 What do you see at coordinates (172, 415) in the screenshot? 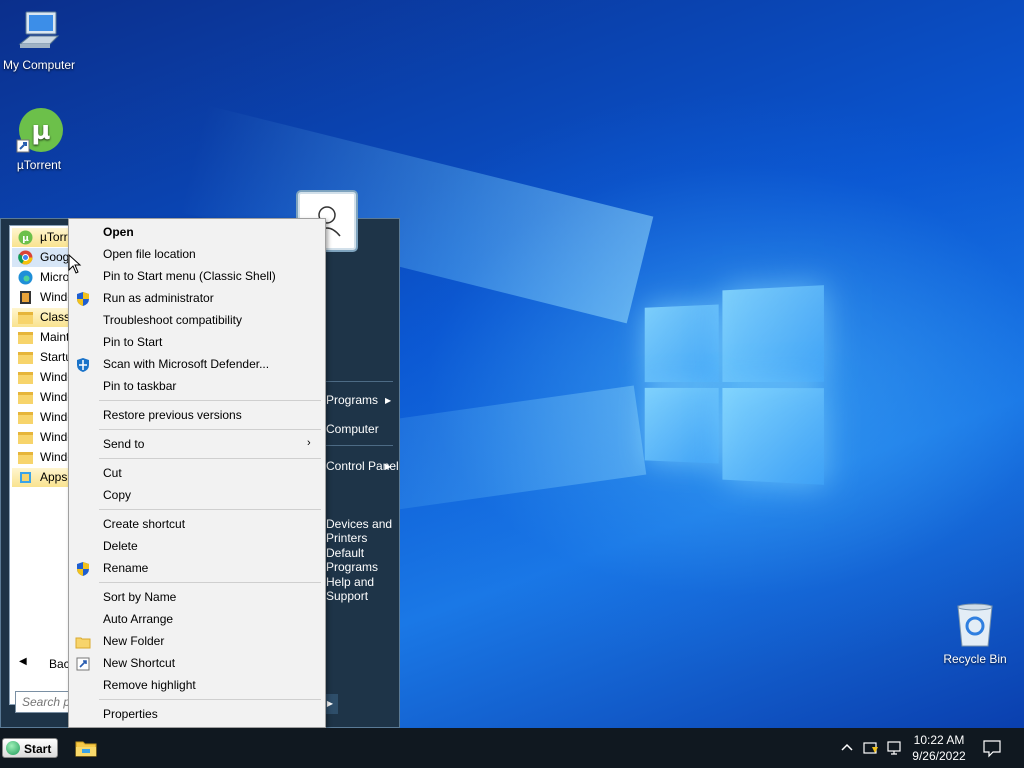
I see `menu-item-restore-previous-versions: Restore previous versions` at bounding box center [172, 415].